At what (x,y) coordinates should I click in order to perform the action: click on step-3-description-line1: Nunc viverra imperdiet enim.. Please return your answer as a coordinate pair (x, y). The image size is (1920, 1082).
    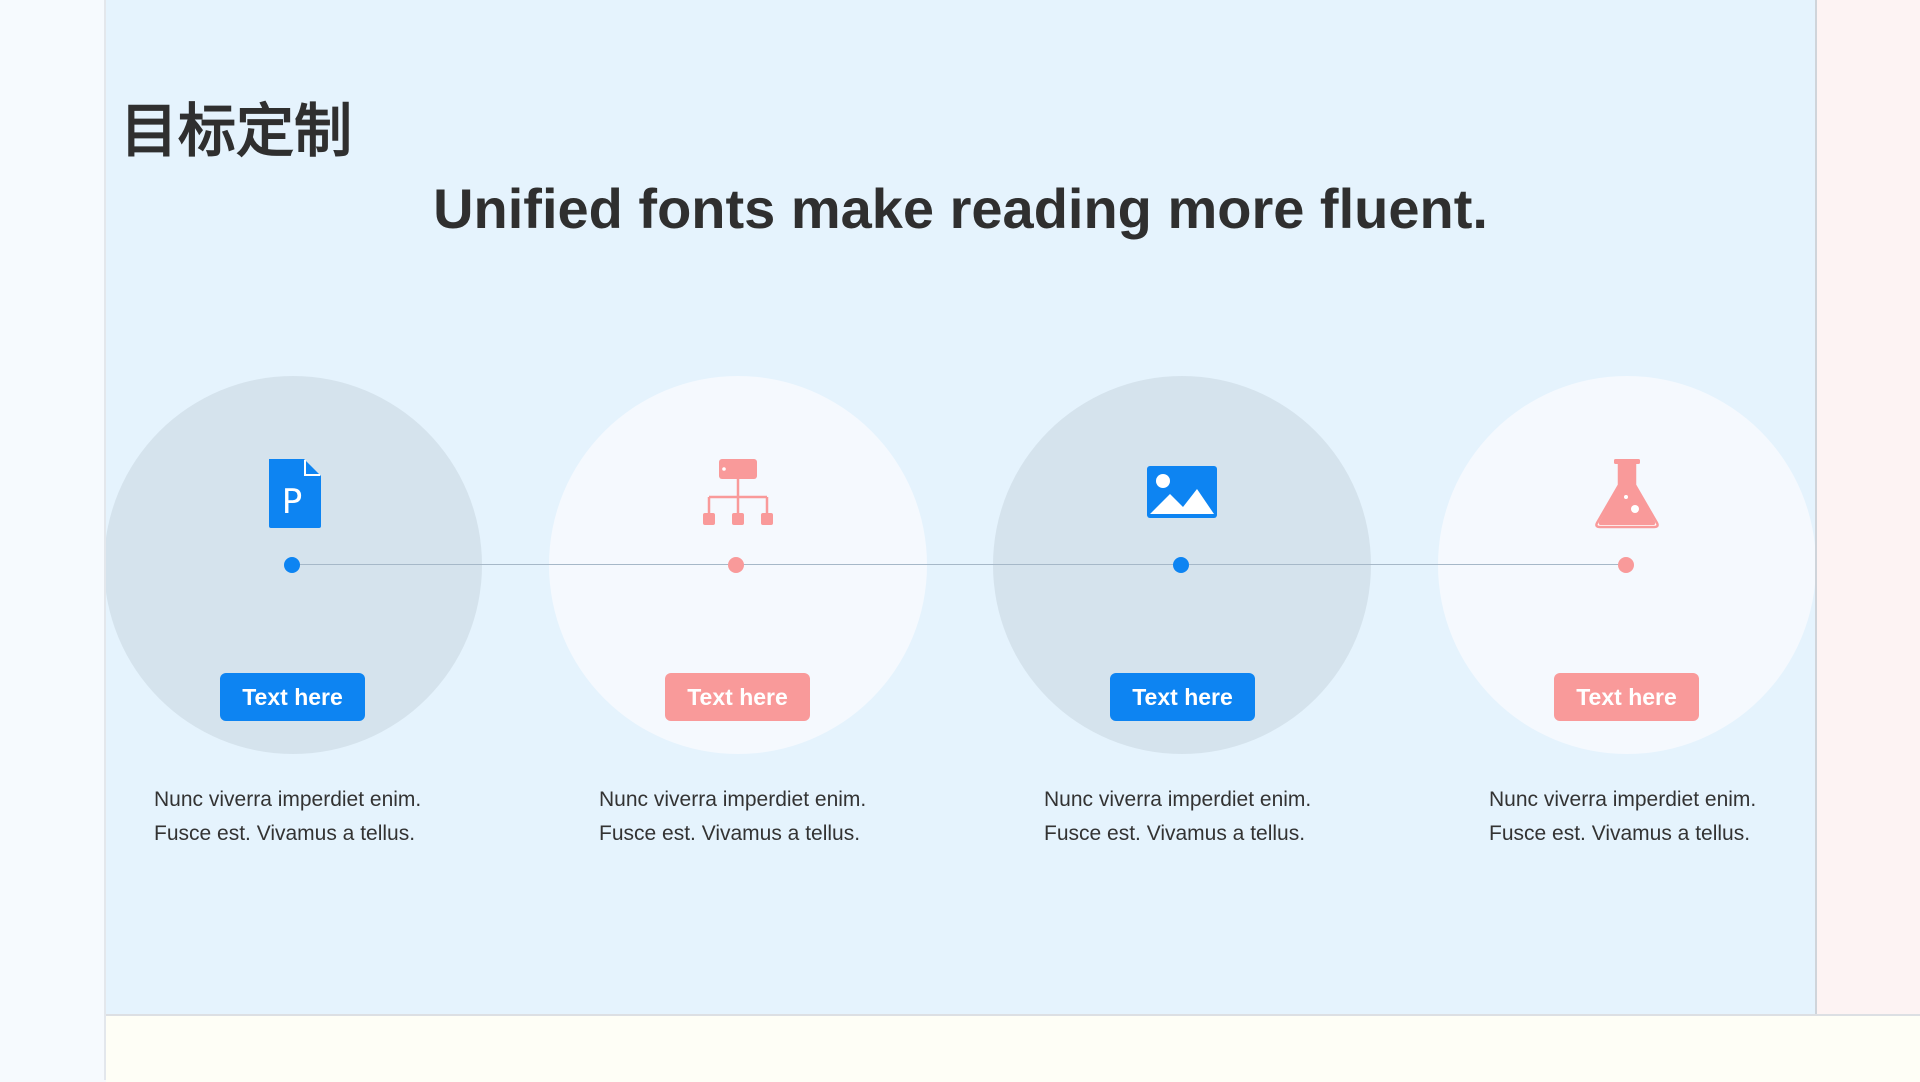
    Looking at the image, I should click on (1178, 799).